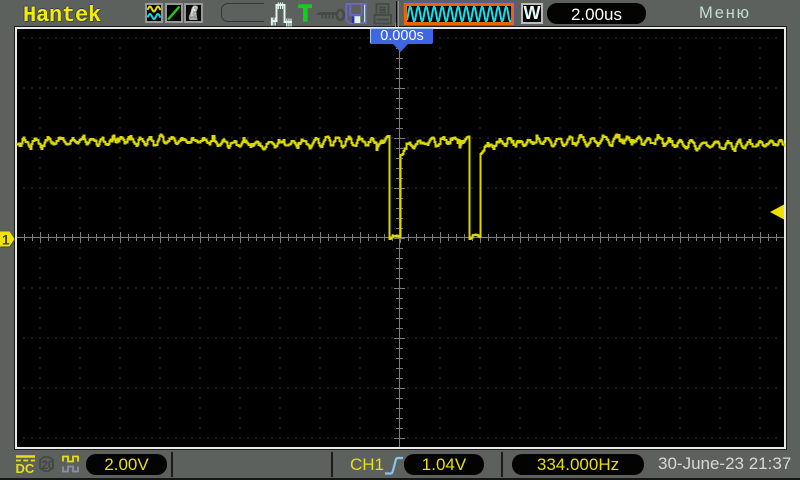 The height and width of the screenshot is (480, 800). Describe the element at coordinates (48, 466) in the screenshot. I see `svg-text: 20` at that location.